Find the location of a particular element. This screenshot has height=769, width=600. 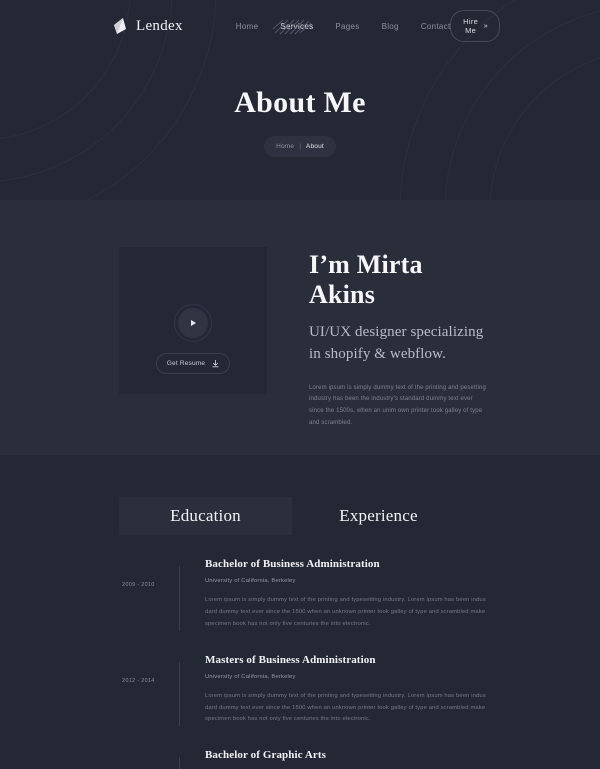

timeline-date: 2015 - 2018 is located at coordinates (149, 759).